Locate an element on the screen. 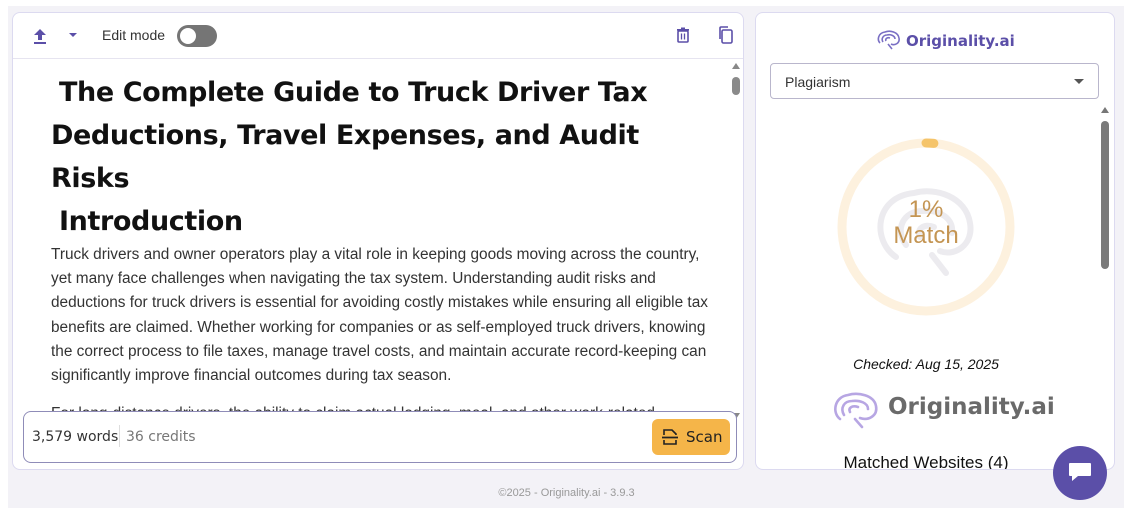  right-edge is located at coordinates (1128, 257).